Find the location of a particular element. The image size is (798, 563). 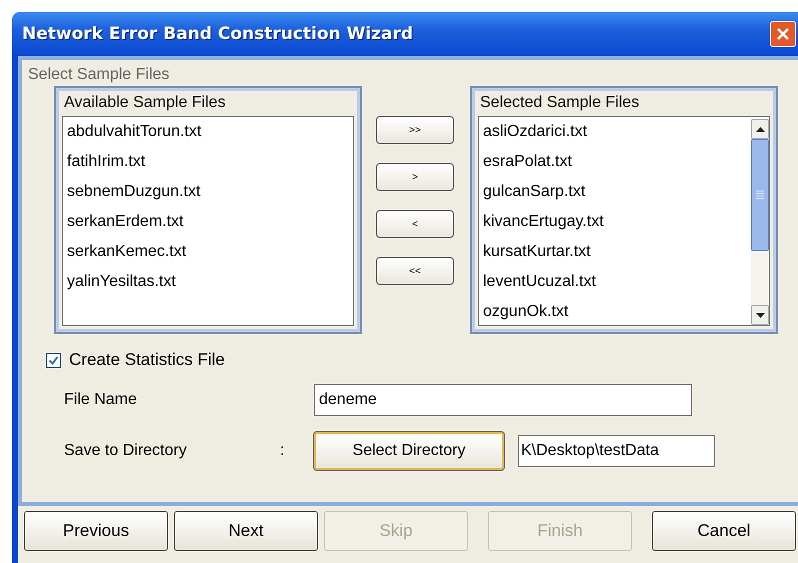

list-item: sebnemDuzgun.txt is located at coordinates (210, 194).